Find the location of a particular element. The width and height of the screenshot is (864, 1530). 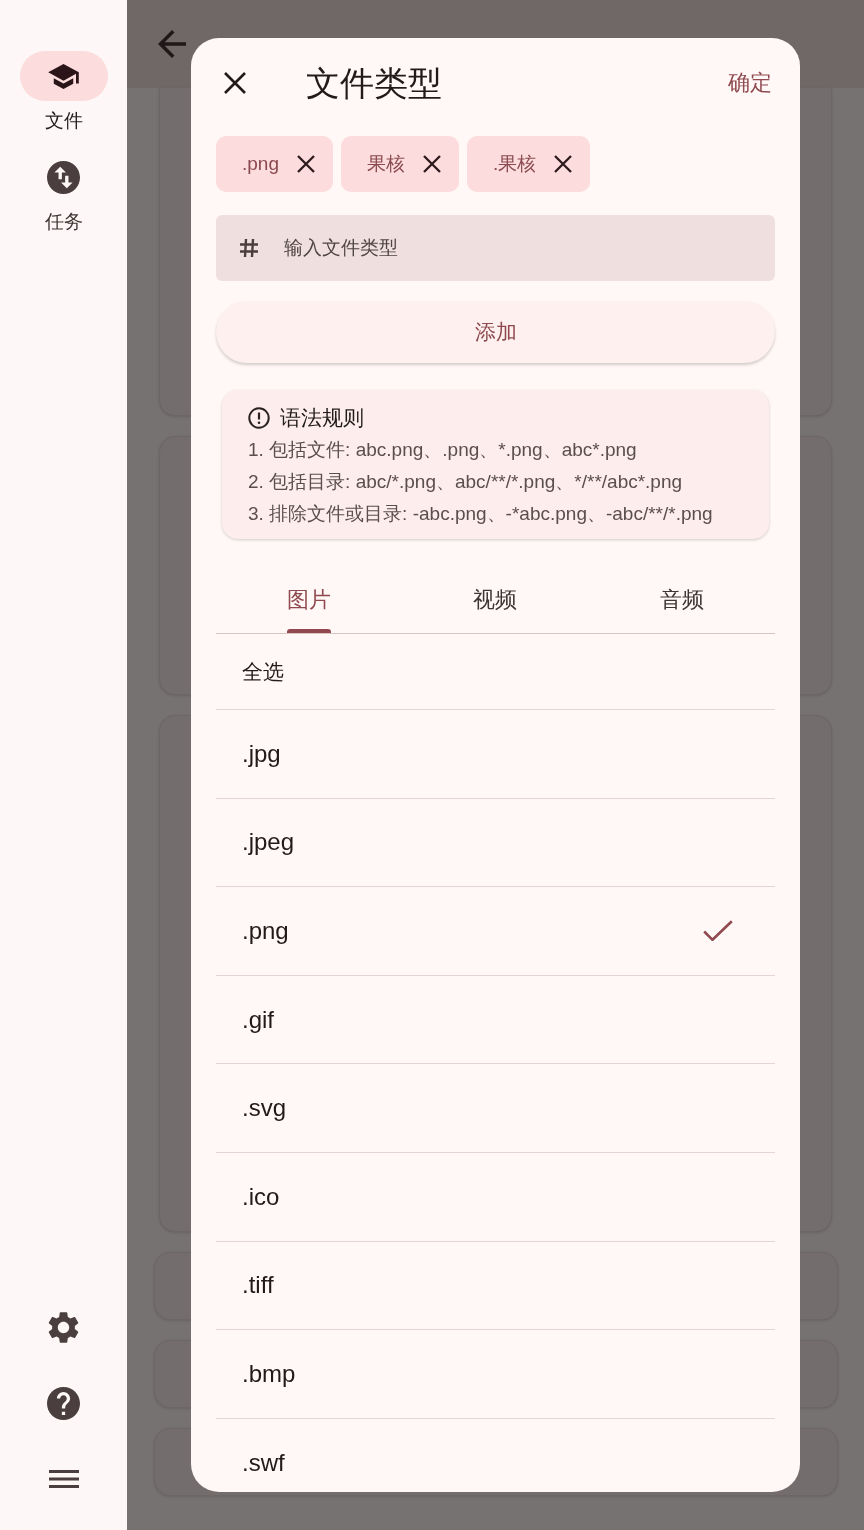

file-type-option: .tiff is located at coordinates (495, 1286).